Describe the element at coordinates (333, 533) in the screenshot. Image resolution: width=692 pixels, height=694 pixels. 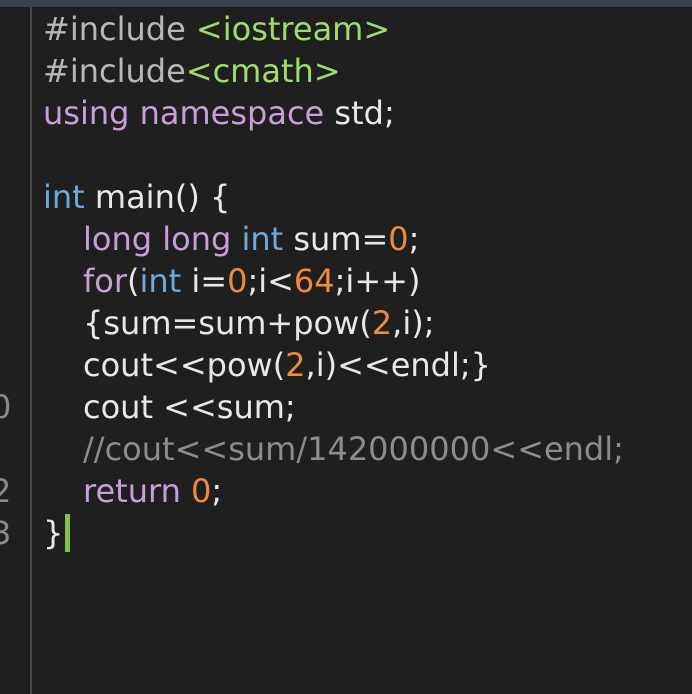
I see `code-line-closing-brace: }` at that location.